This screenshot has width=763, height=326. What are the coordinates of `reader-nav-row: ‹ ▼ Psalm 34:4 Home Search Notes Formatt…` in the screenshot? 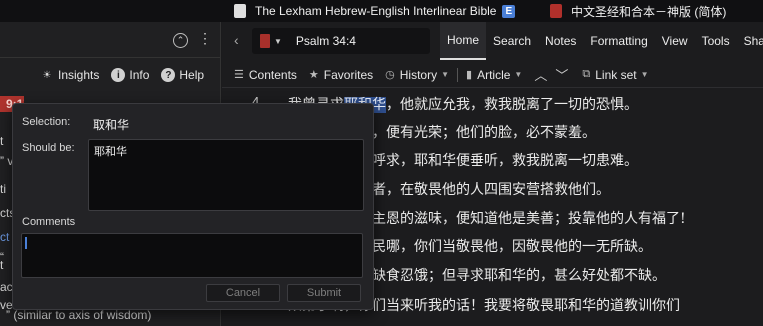 It's located at (492, 41).